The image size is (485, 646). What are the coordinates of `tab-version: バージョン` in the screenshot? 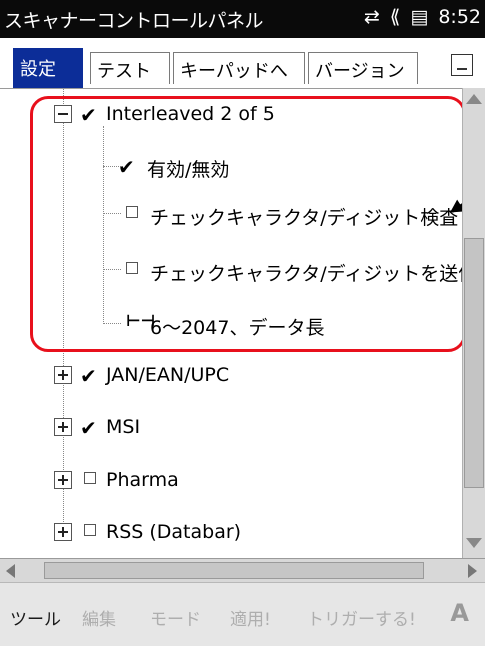 It's located at (363, 68).